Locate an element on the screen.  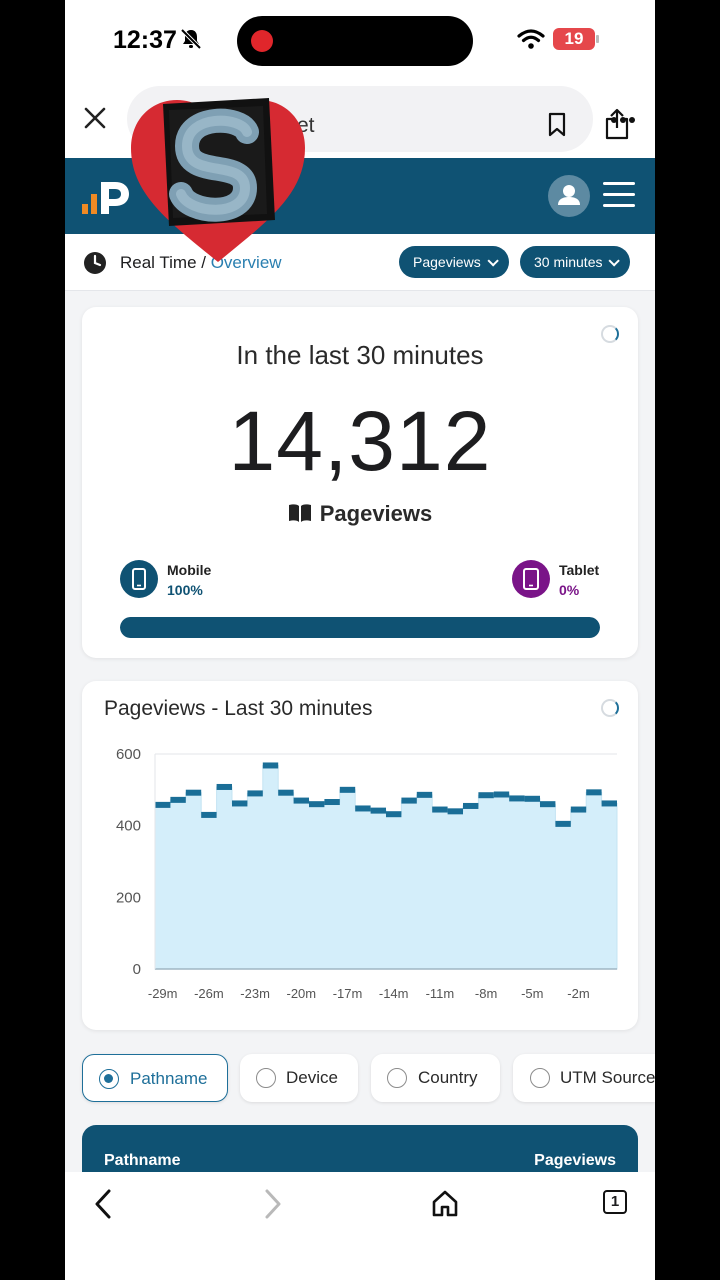
metric-dropdown: Pageviews is located at coordinates (454, 262).